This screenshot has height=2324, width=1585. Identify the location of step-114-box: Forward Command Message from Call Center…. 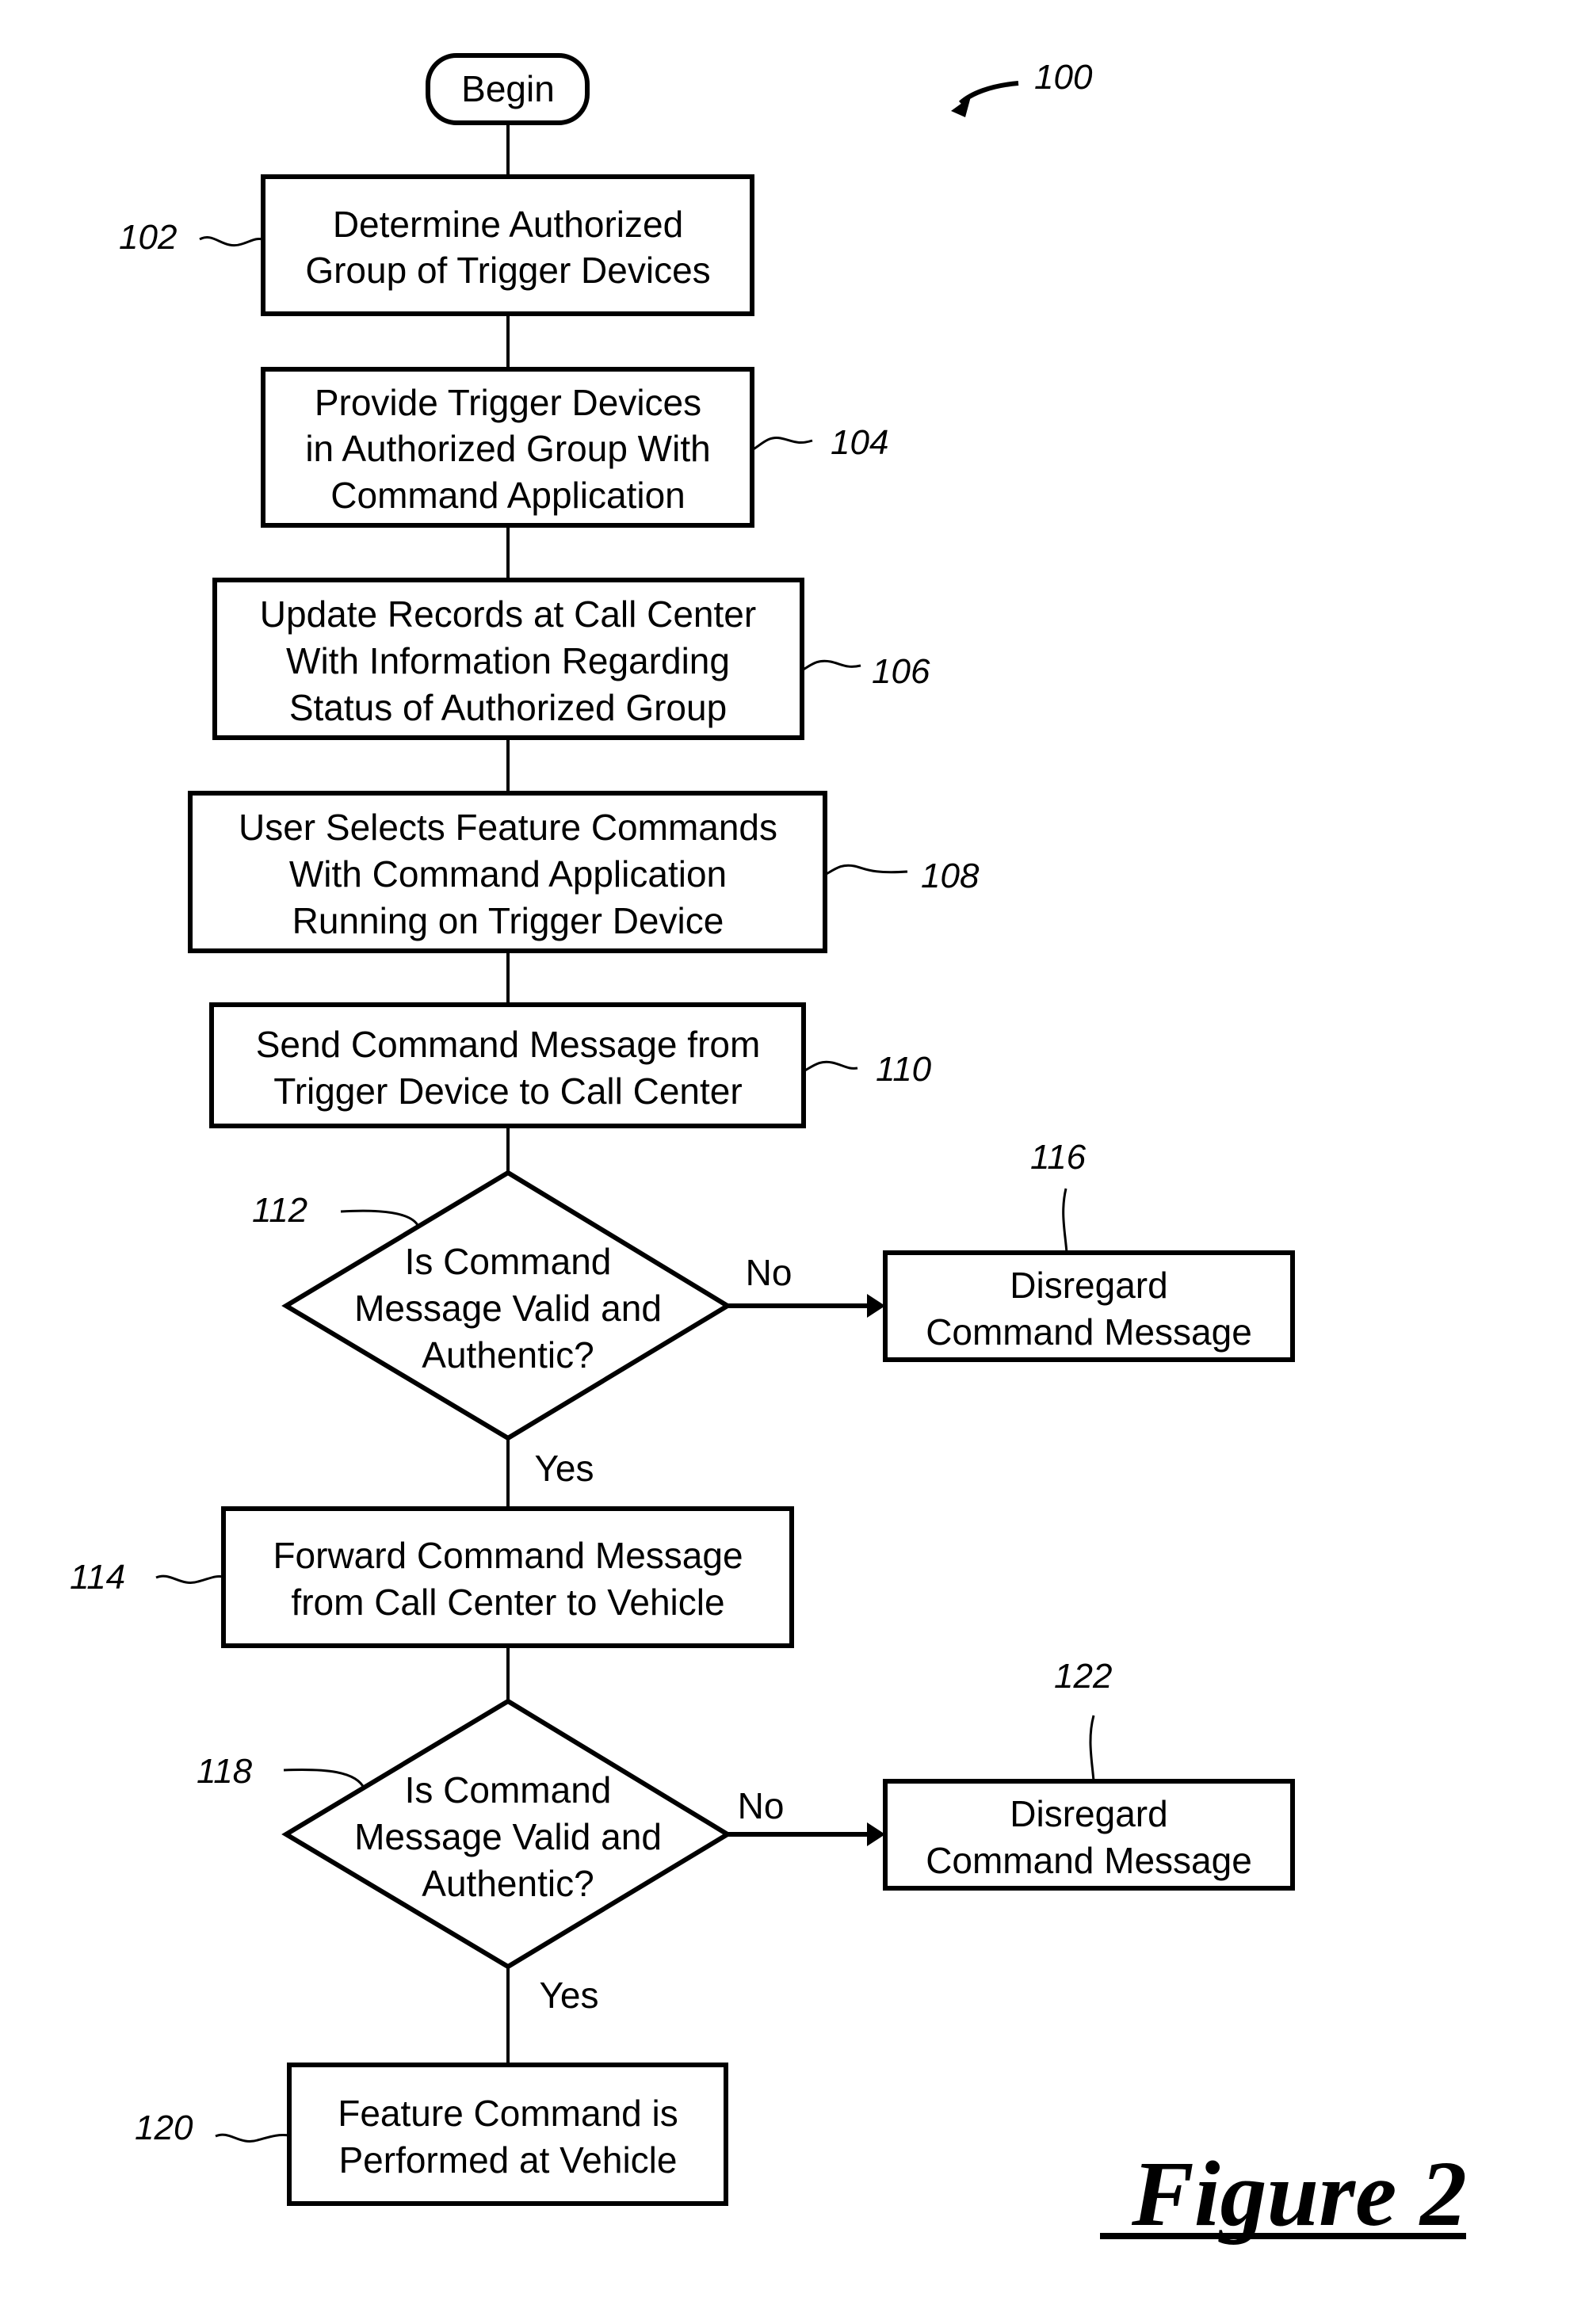
(507, 1577).